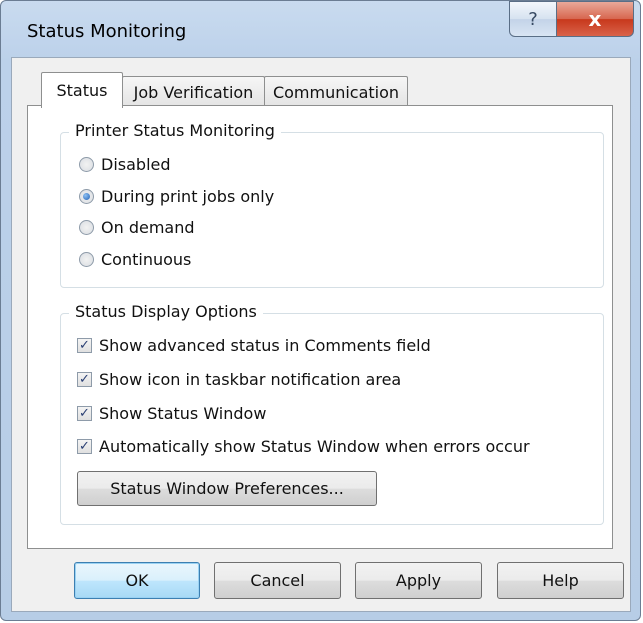  Describe the element at coordinates (166, 311) in the screenshot. I see `status-display-options-legend: Status Display Options` at that location.